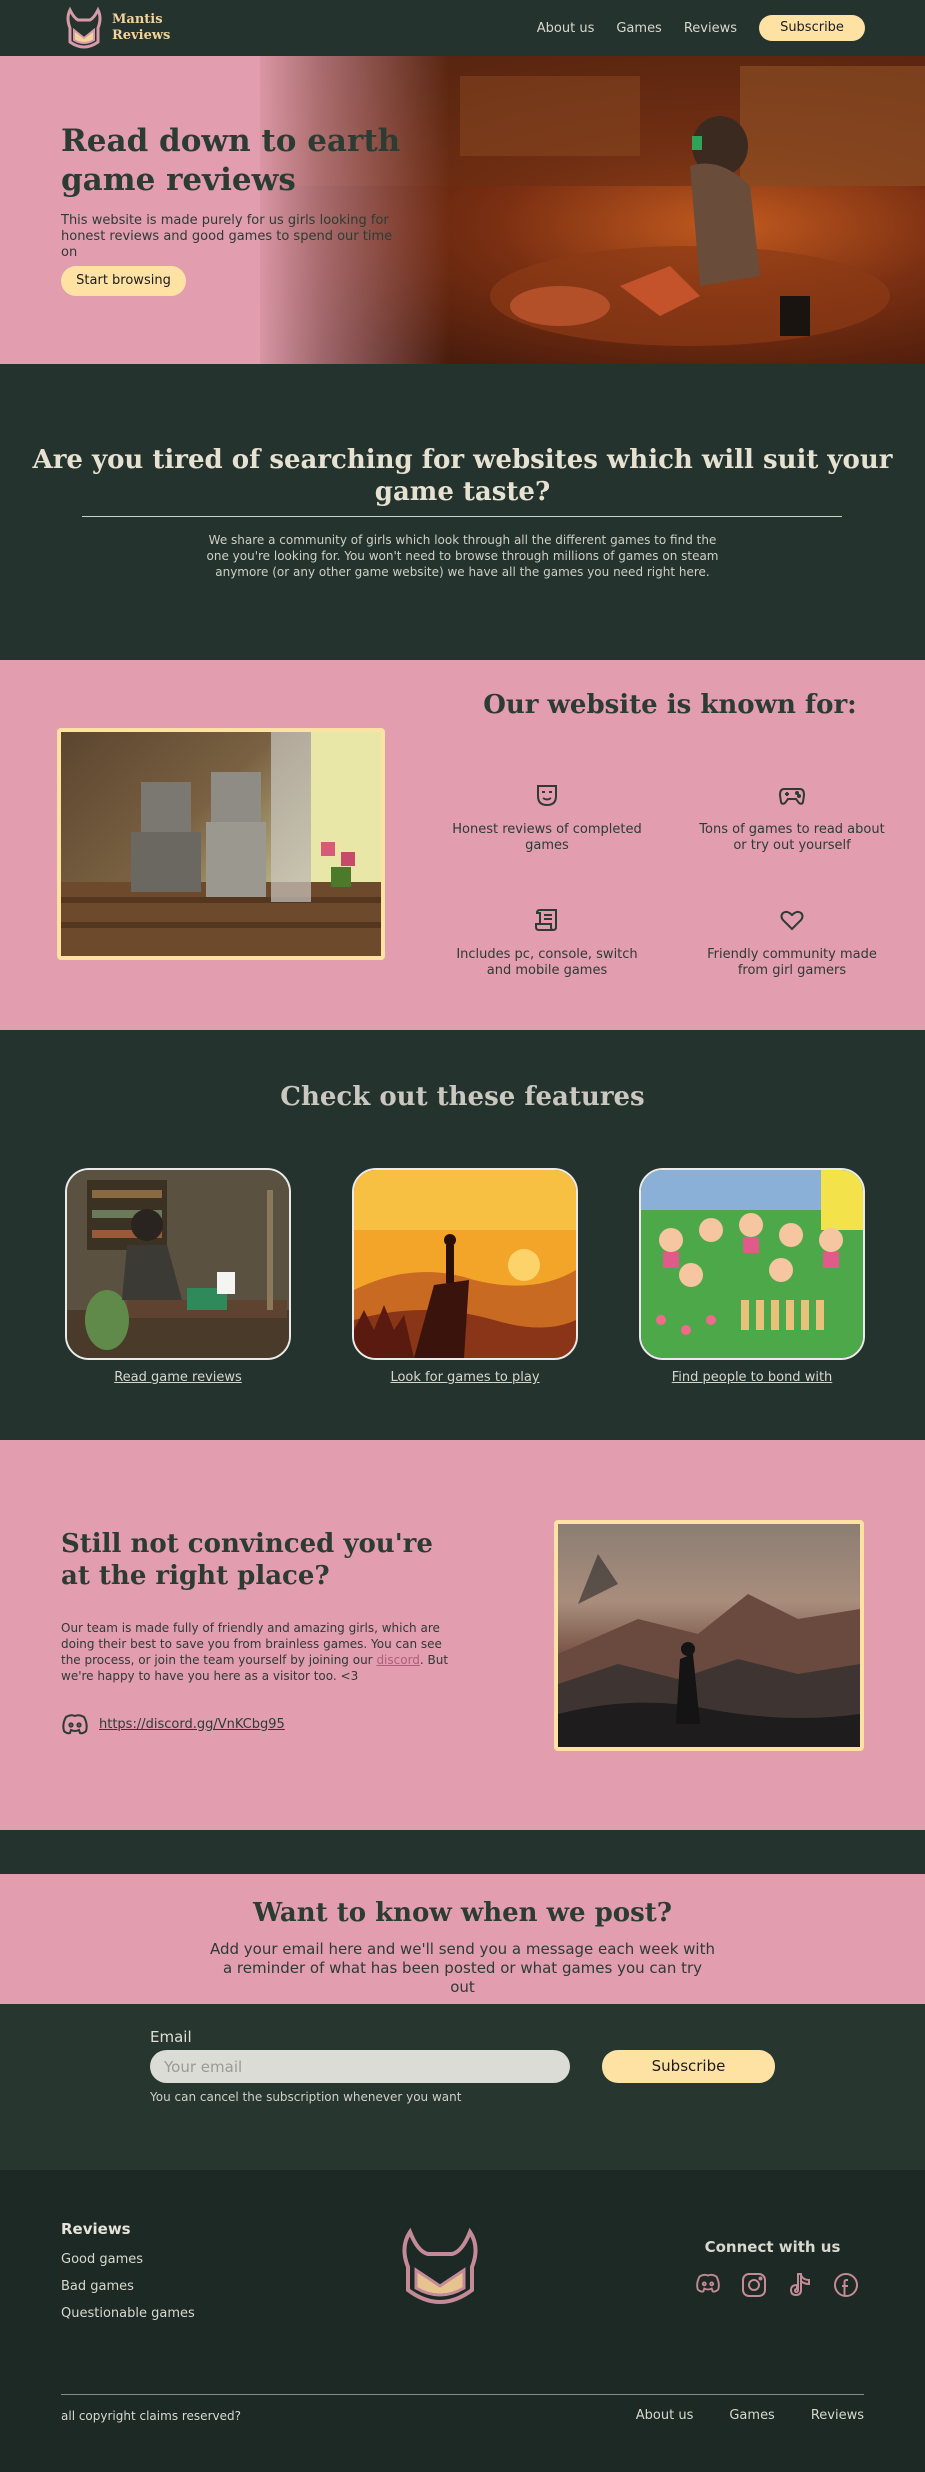  What do you see at coordinates (638, 28) in the screenshot?
I see `nav-games-link: Games` at bounding box center [638, 28].